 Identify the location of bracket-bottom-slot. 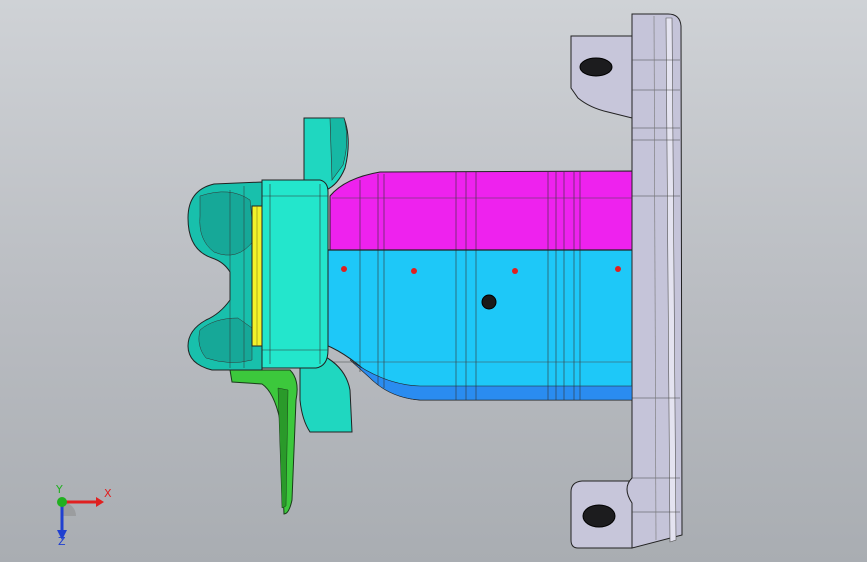
(599, 516).